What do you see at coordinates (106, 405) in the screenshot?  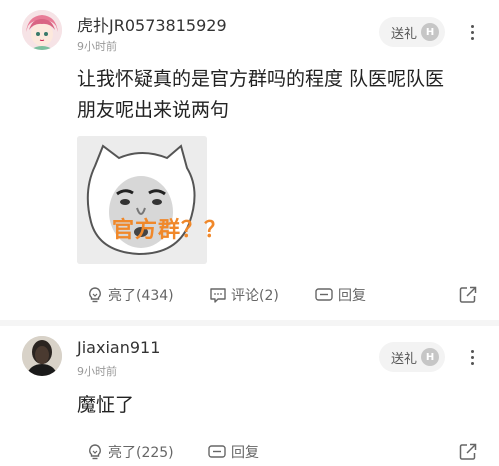 I see `comment-text: 魔怔了` at bounding box center [106, 405].